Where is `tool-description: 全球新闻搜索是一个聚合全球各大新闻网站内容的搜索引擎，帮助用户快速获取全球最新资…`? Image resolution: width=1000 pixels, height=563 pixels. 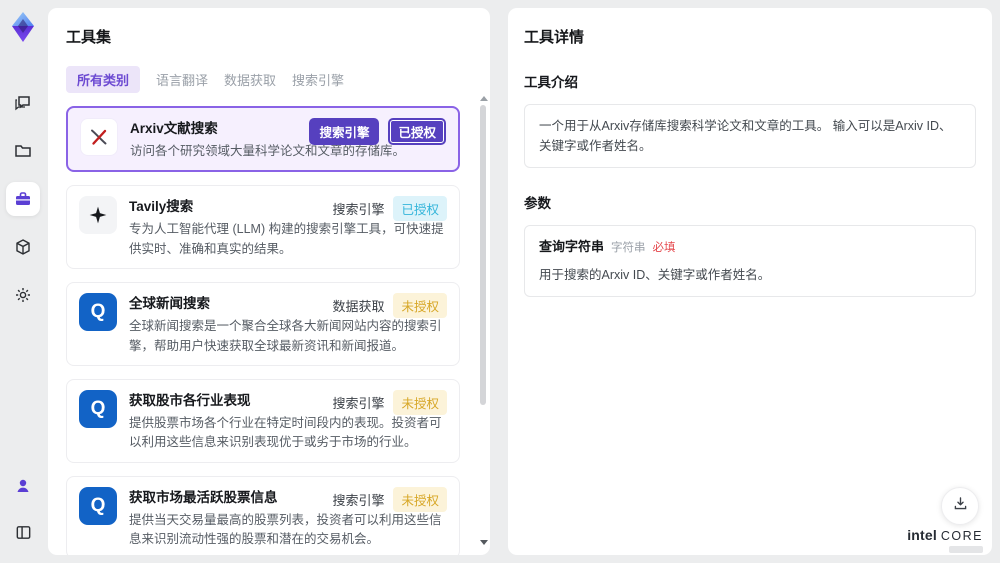
tool-description: 全球新闻搜索是一个聚合全球各大新闻网站内容的搜索引擎，帮助用户快速获取全球最新资… is located at coordinates (285, 336).